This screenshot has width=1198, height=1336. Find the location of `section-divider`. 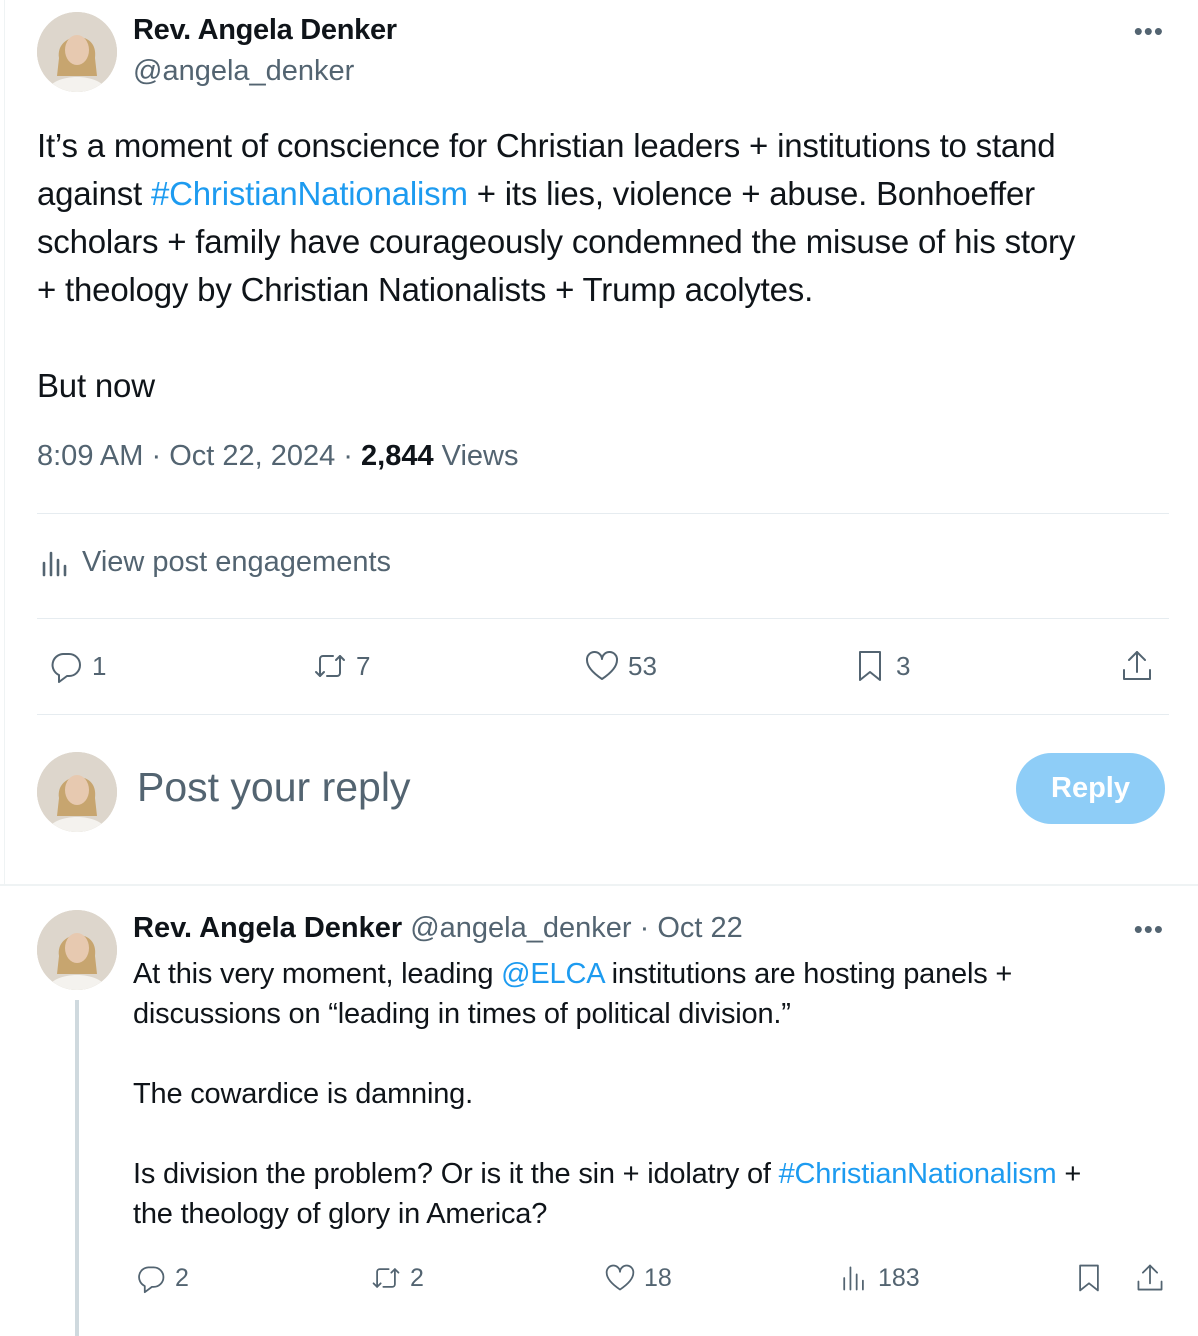

section-divider is located at coordinates (599, 885).